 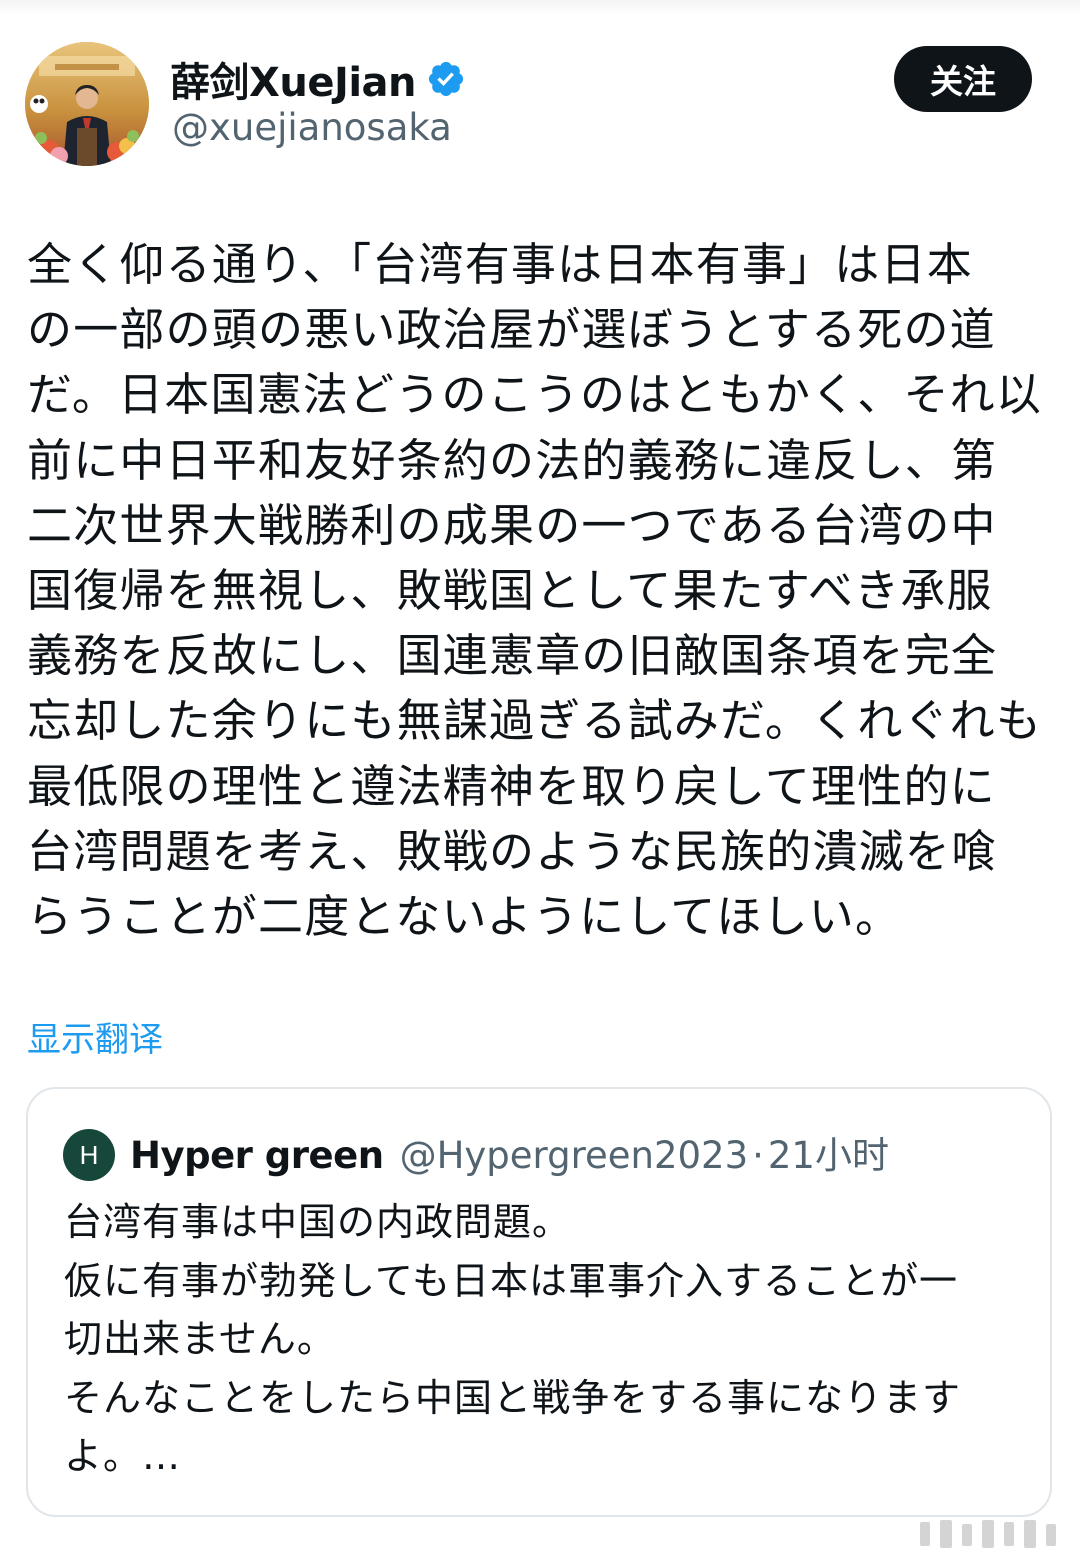 I want to click on author-avatar, so click(x=87, y=104).